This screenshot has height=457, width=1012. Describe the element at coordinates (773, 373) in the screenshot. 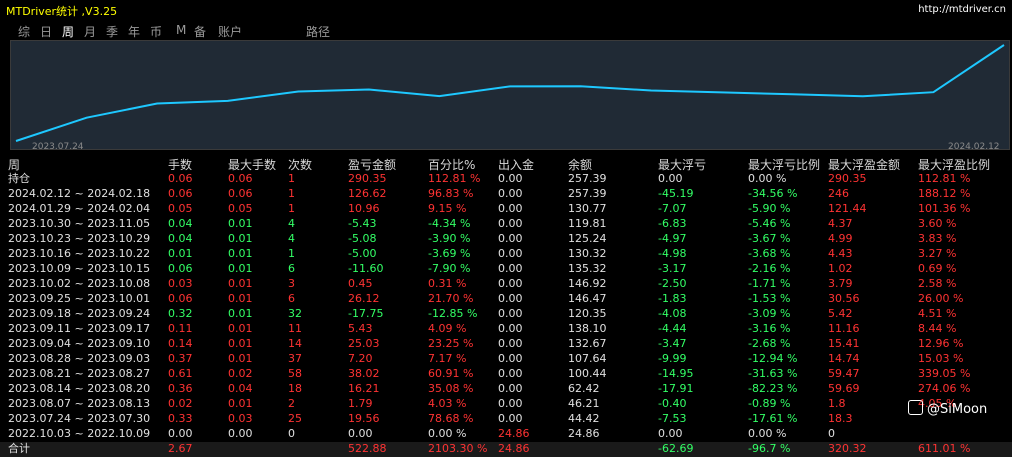

I see `table-cell: -31.63 %` at that location.